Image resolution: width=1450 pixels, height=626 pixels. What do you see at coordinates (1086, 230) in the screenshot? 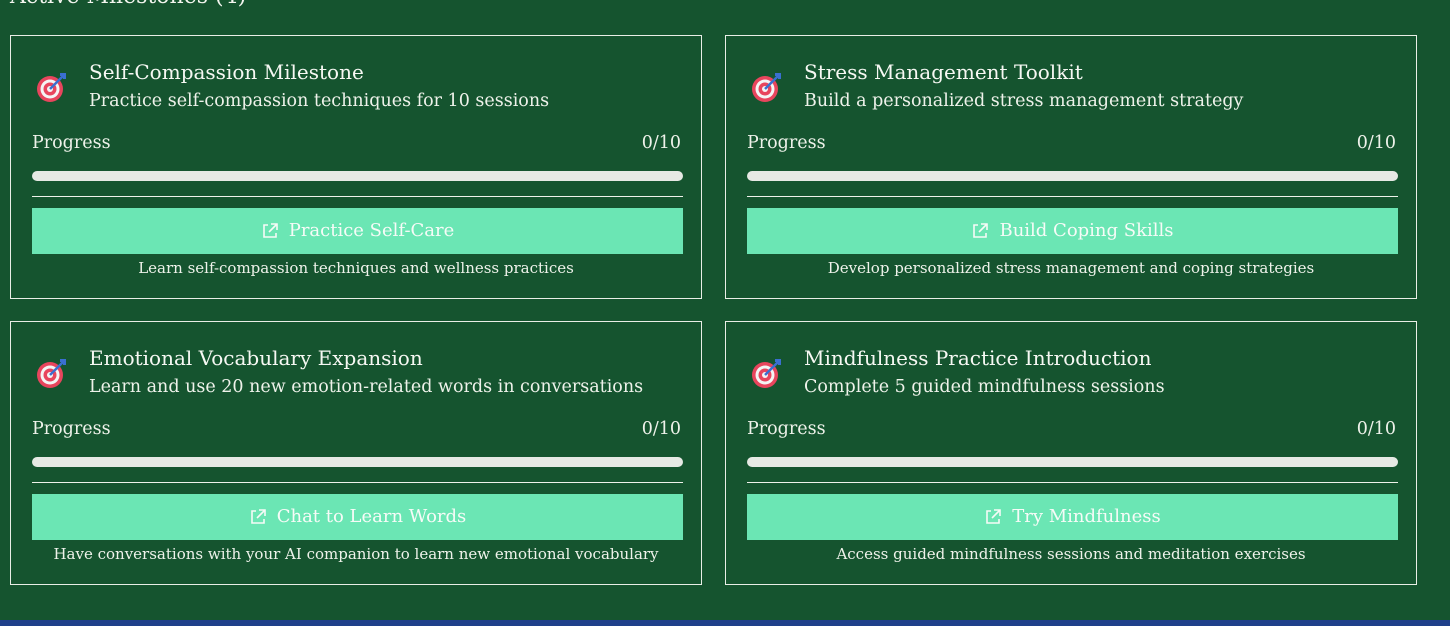
I see `button-label: Build Coping Skills` at bounding box center [1086, 230].